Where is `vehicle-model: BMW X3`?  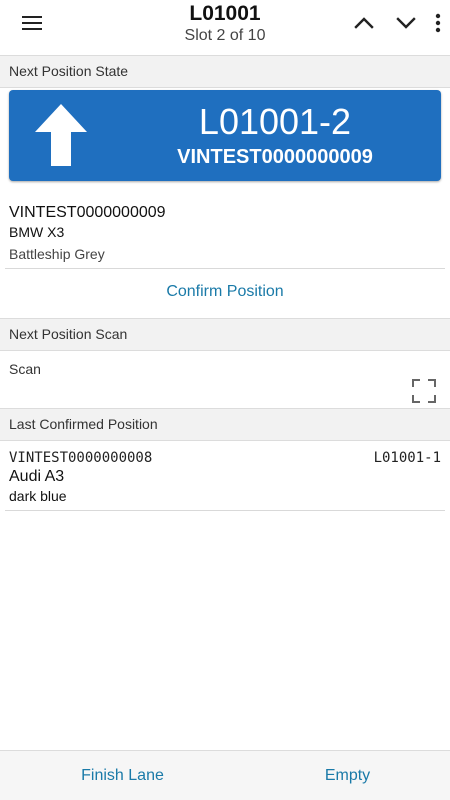
vehicle-model: BMW X3 is located at coordinates (37, 232).